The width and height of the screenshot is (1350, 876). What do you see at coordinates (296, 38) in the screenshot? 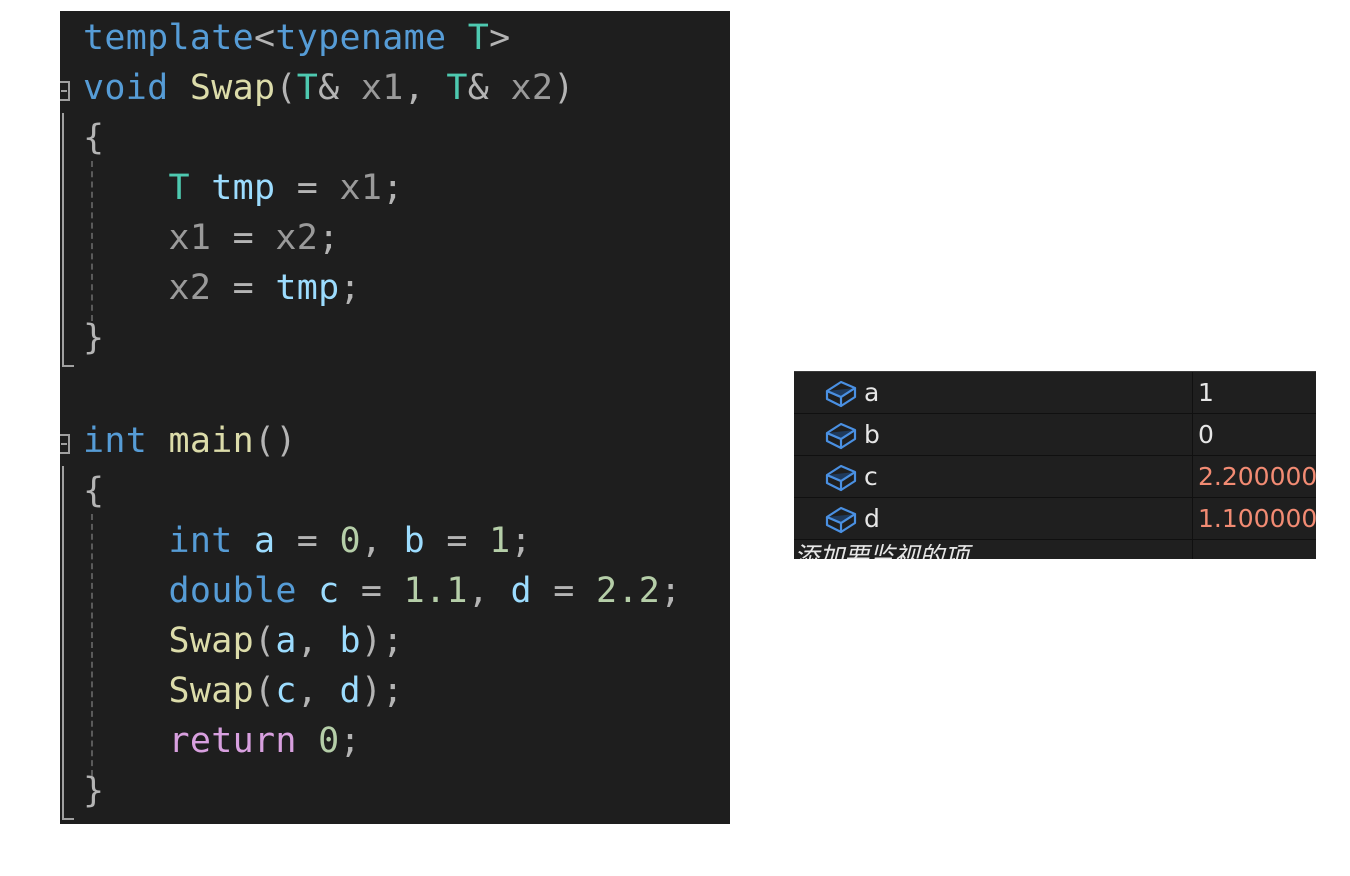
I see `code-line-1: template<typename T>` at bounding box center [296, 38].